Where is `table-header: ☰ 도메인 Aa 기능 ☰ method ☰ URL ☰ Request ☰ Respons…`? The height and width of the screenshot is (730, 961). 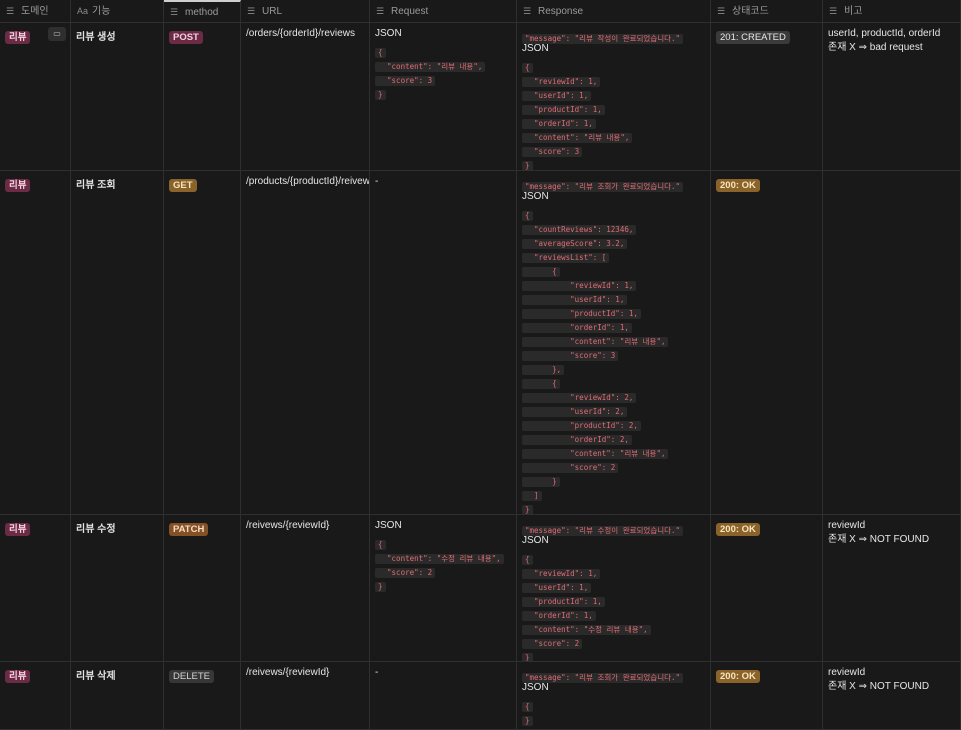 table-header: ☰ 도메인 Aa 기능 ☰ method ☰ URL ☰ Request ☰ Respons… is located at coordinates (480, 11).